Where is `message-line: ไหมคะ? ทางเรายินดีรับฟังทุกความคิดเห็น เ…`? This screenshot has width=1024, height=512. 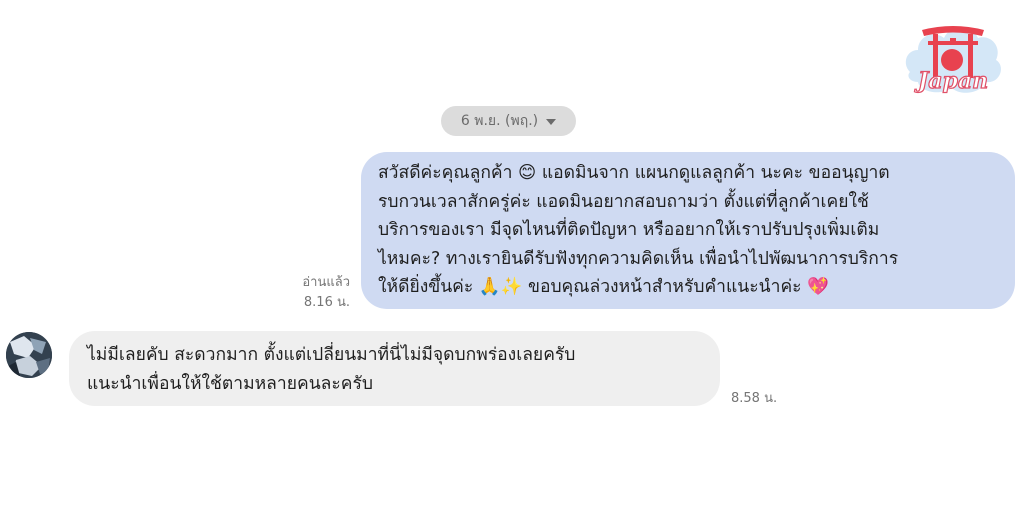 message-line: ไหมคะ? ทางเรายินดีรับฟังทุกความคิดเห็น เ… is located at coordinates (638, 258).